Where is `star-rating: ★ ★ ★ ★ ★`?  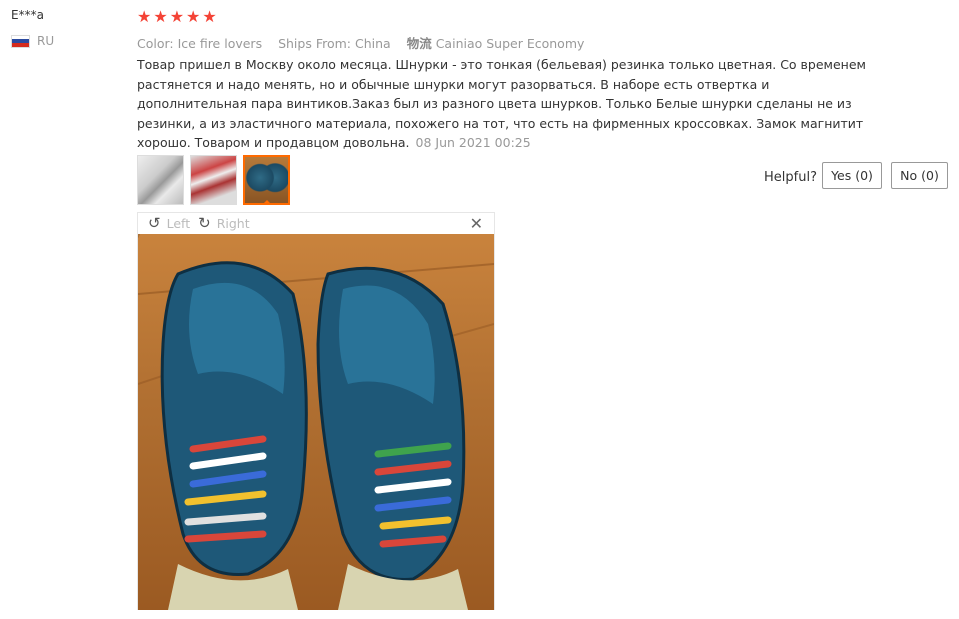 star-rating: ★ ★ ★ ★ ★ is located at coordinates (177, 17).